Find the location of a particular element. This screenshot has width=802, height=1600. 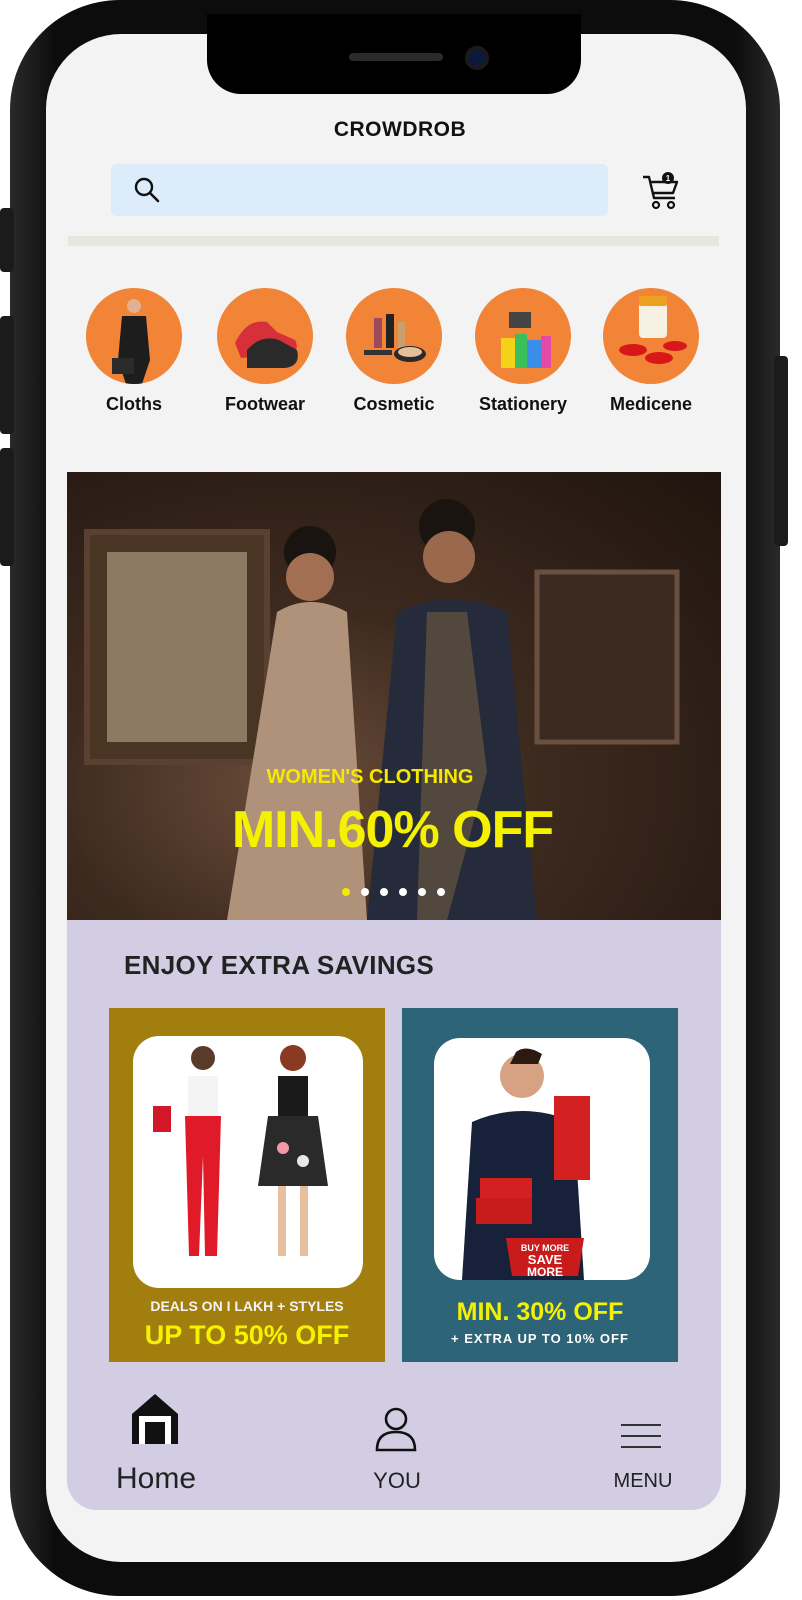

category-medicene: Medicene is located at coordinates (651, 351).